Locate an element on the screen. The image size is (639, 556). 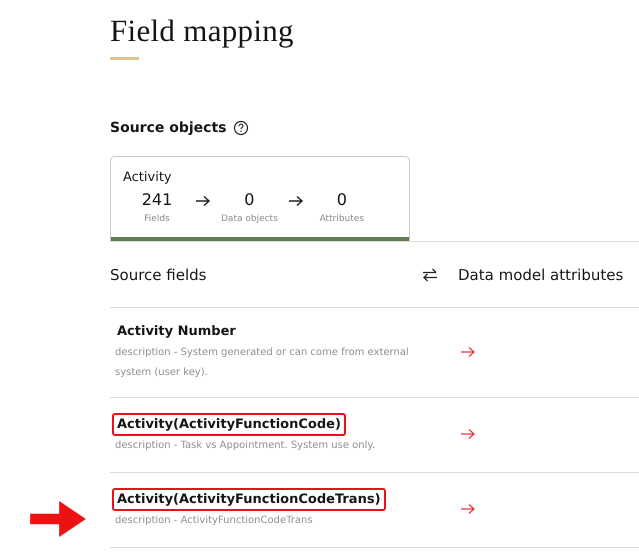
page-title: Field mapping is located at coordinates (202, 30).